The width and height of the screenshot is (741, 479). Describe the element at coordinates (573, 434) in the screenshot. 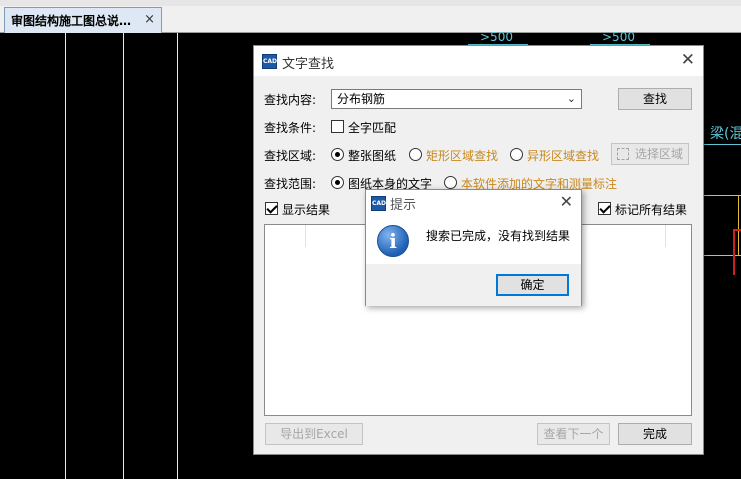

I see `find-next-button: 查看下一个` at that location.